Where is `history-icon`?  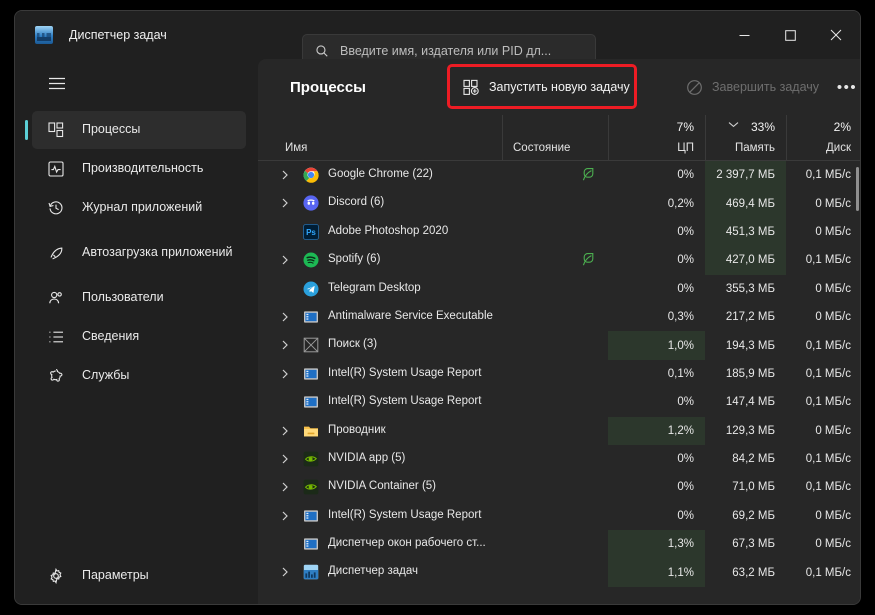
history-icon is located at coordinates (55, 208).